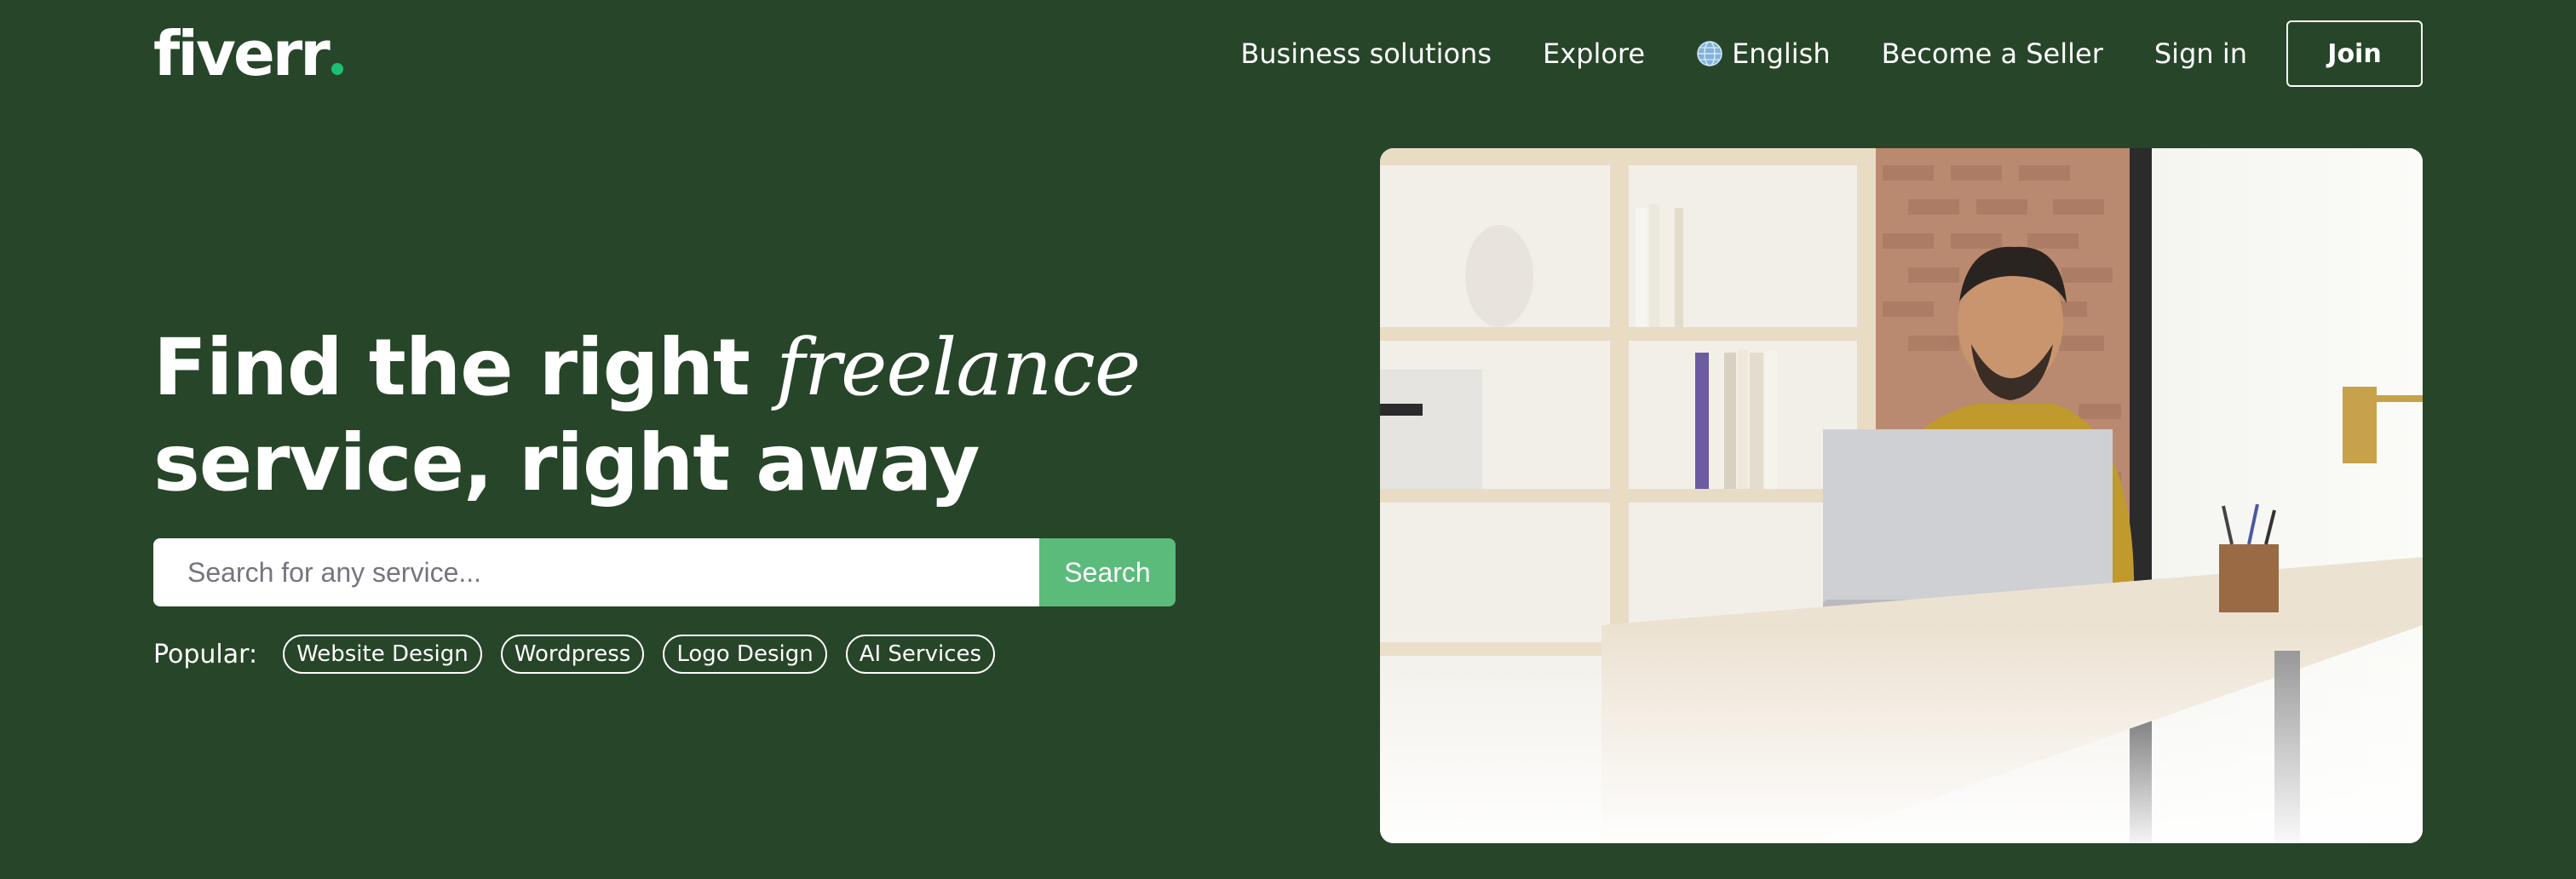  What do you see at coordinates (596, 572) in the screenshot?
I see `search-input` at bounding box center [596, 572].